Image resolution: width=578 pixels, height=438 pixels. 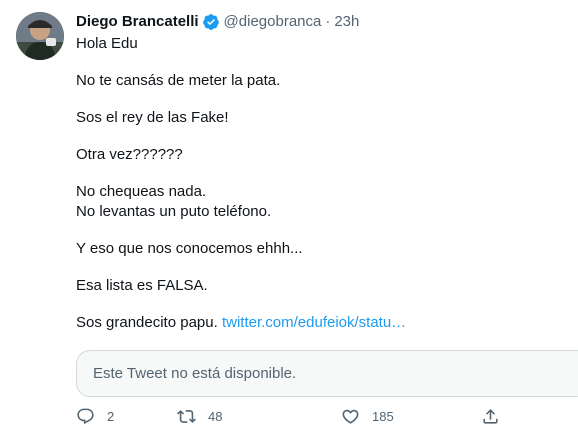 I want to click on tweet-line: Otra vez??????, so click(x=129, y=154).